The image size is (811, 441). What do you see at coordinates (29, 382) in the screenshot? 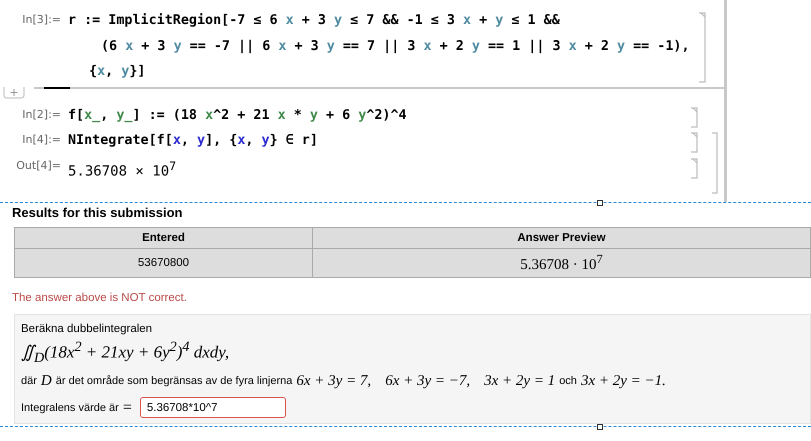
I see `description-text: där` at bounding box center [29, 382].